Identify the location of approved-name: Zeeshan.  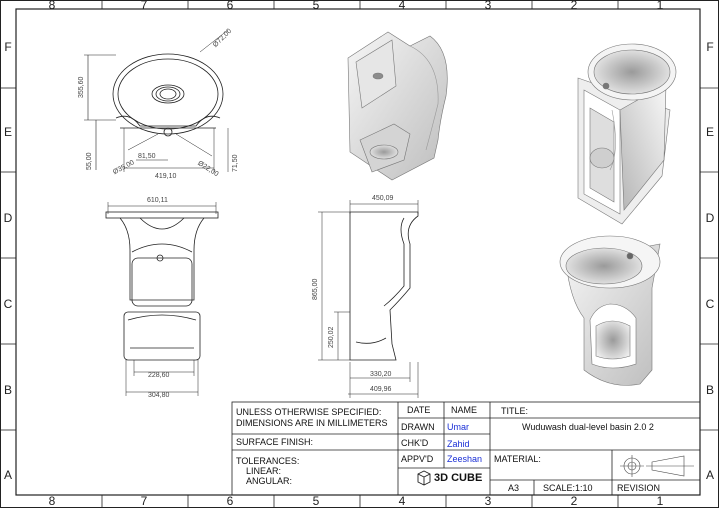
(465, 459).